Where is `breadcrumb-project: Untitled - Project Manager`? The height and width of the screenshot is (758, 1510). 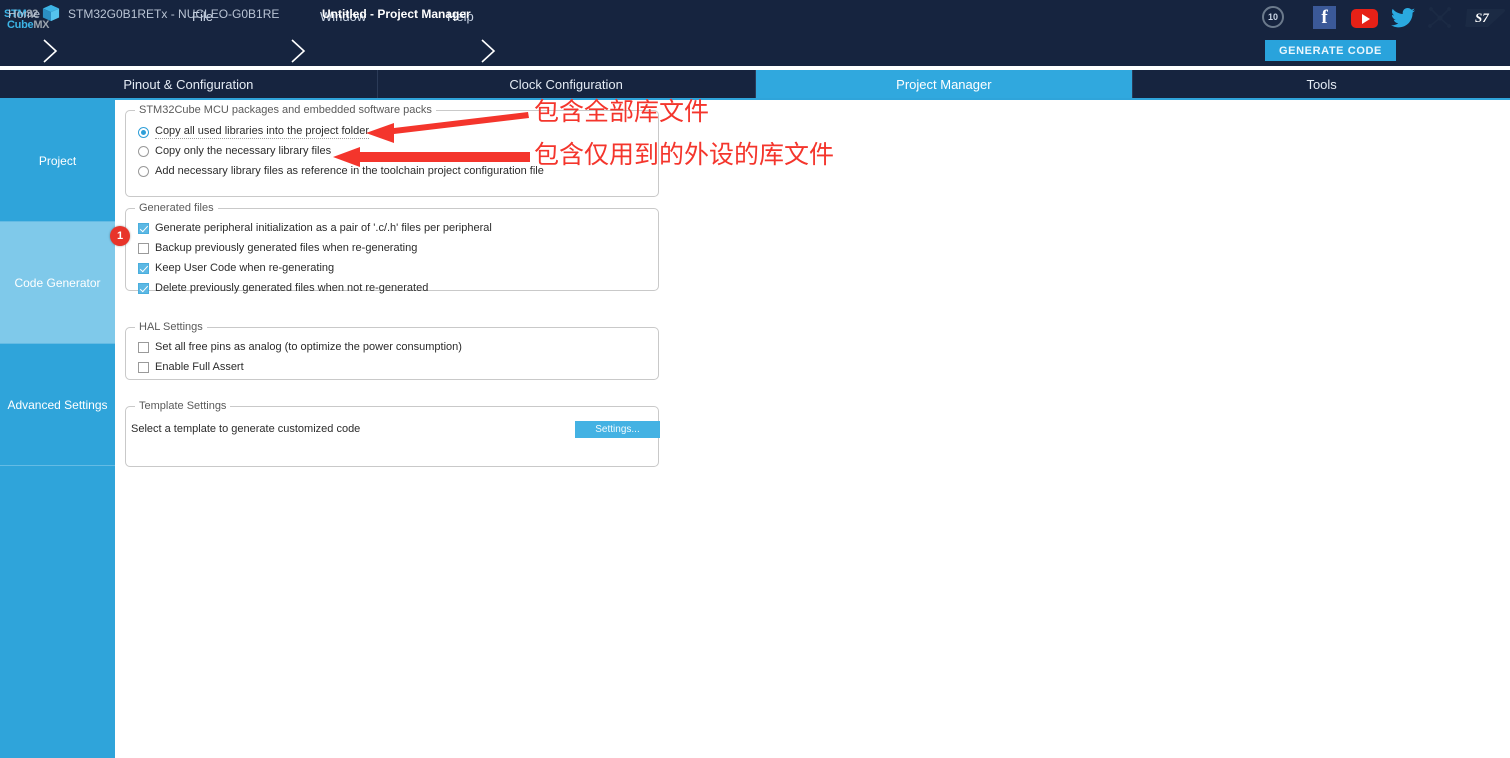 breadcrumb-project: Untitled - Project Manager is located at coordinates (396, 14).